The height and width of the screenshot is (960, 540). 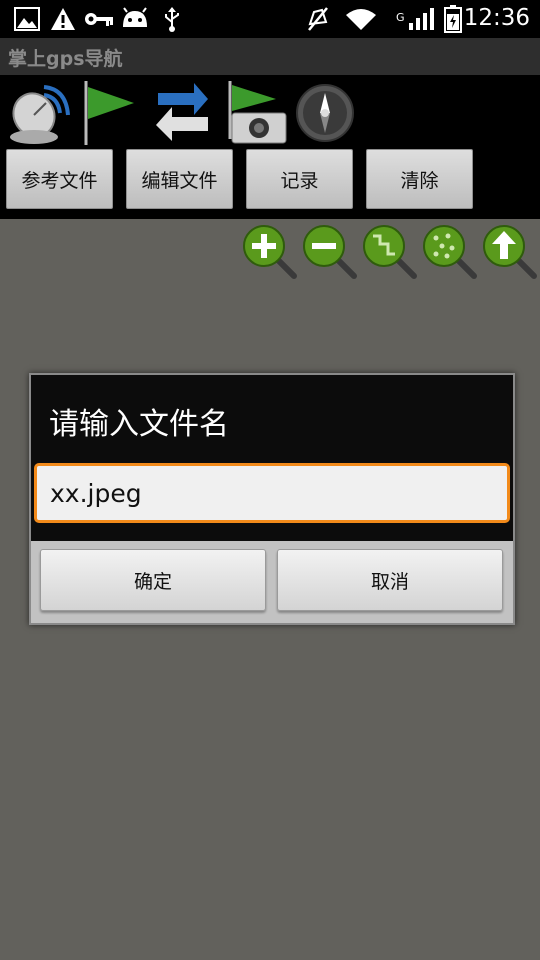 I want to click on edit-file-button: 编辑文件, so click(x=179, y=179).